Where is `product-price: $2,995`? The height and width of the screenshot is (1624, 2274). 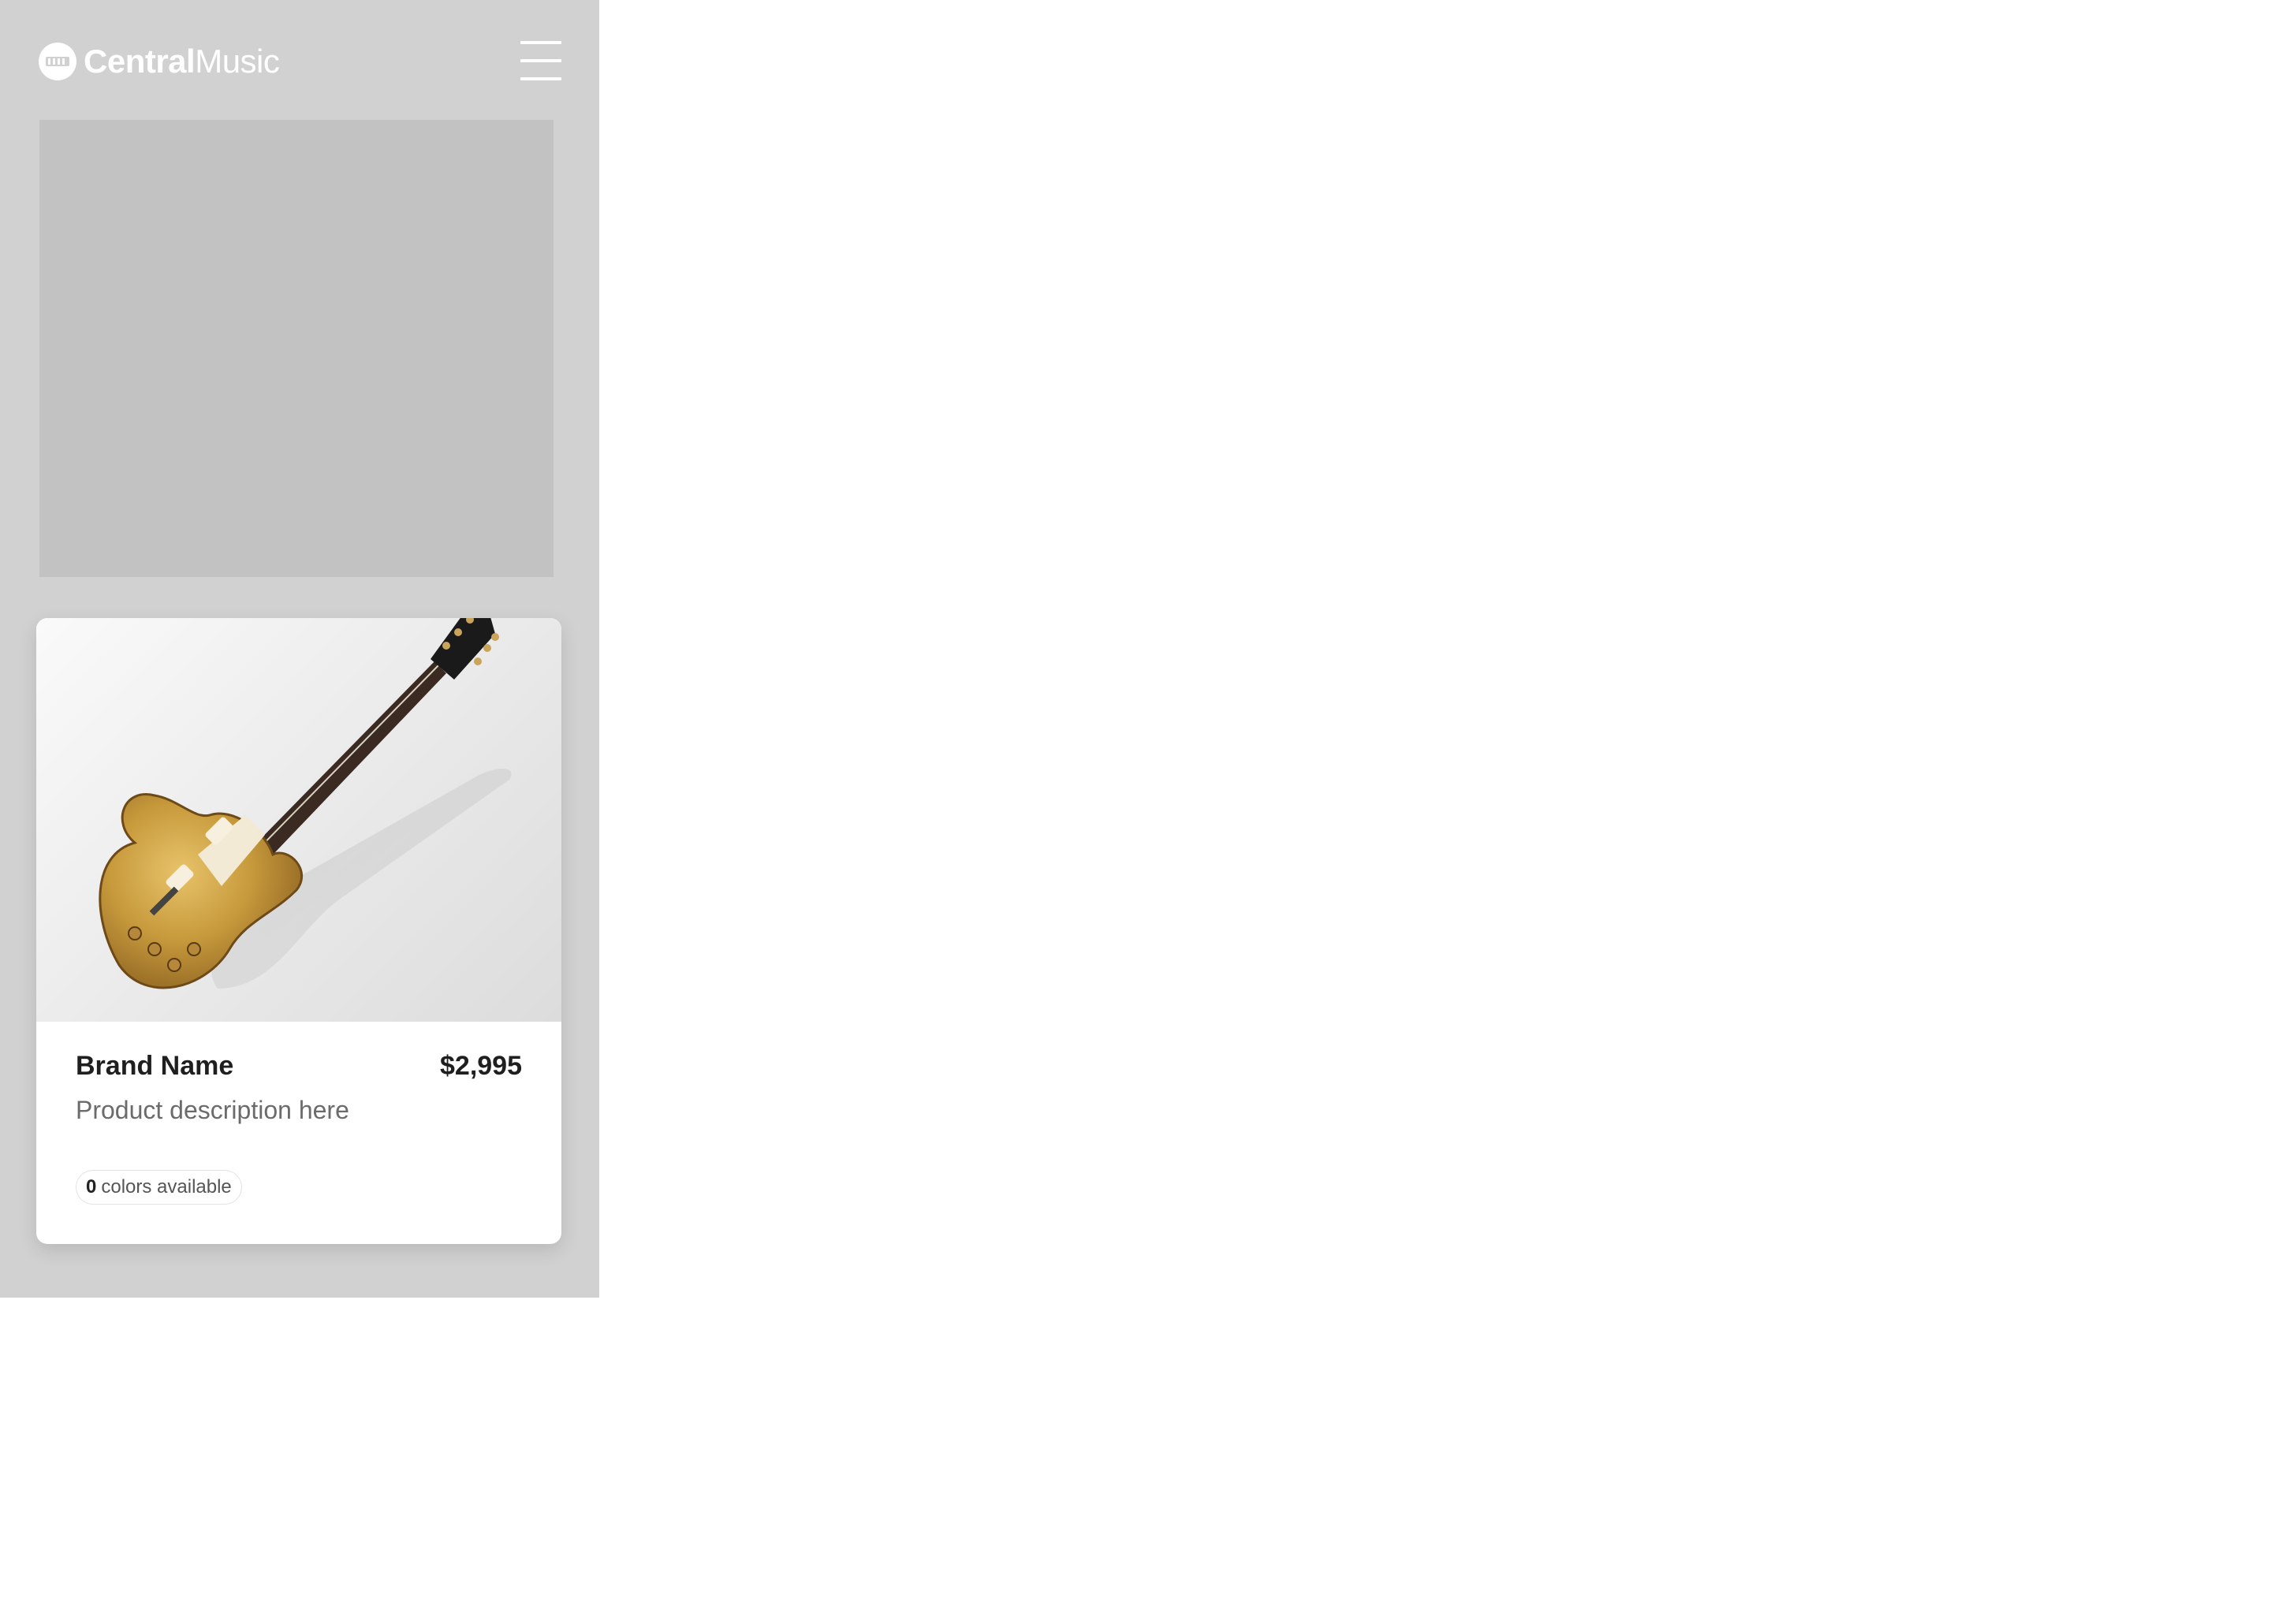 product-price: $2,995 is located at coordinates (481, 1066).